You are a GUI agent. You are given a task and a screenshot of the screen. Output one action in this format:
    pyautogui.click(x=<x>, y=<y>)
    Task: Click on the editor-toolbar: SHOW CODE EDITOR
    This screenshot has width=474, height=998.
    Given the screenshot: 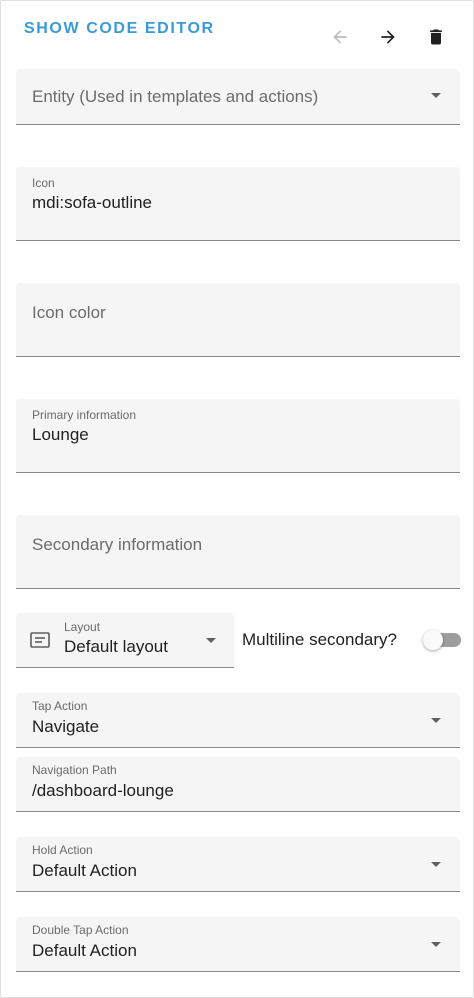 What is the action you would take?
    pyautogui.click(x=237, y=35)
    